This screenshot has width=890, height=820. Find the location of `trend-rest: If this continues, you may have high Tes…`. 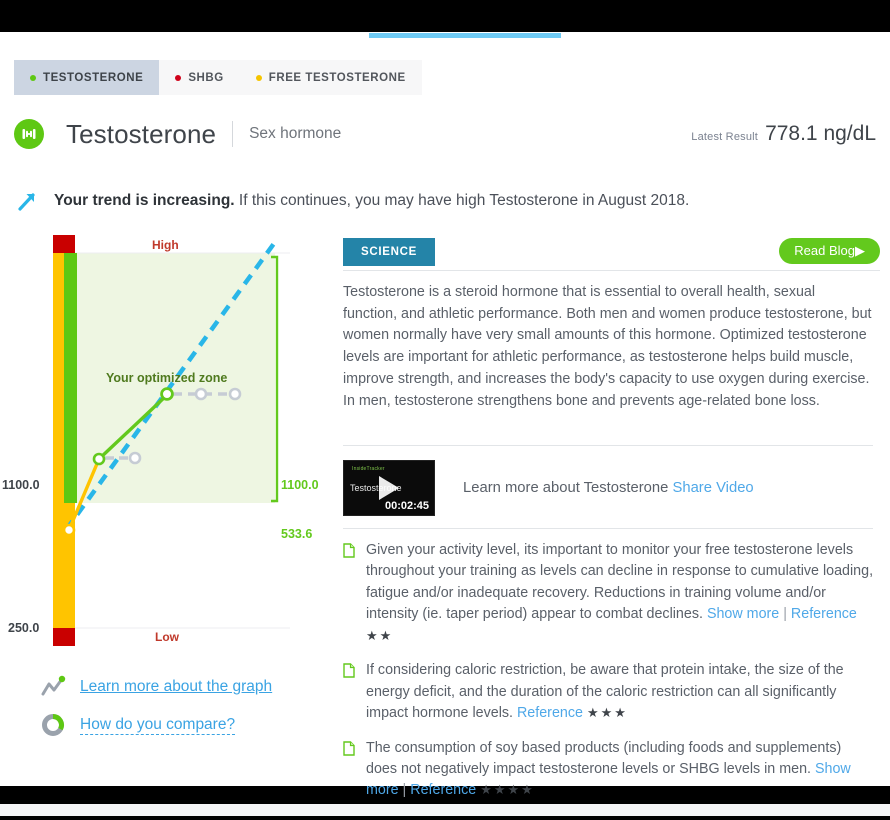

trend-rest: If this continues, you may have high Tes… is located at coordinates (462, 200).